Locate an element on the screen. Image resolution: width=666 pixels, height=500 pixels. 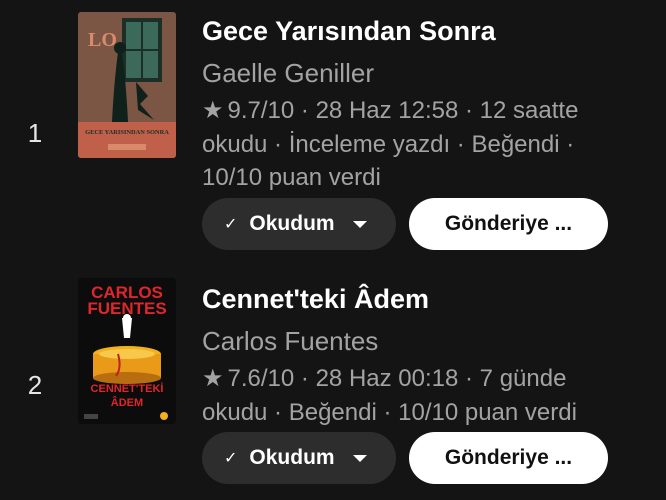
book-title: Cennet'teki Âdem is located at coordinates (414, 299).